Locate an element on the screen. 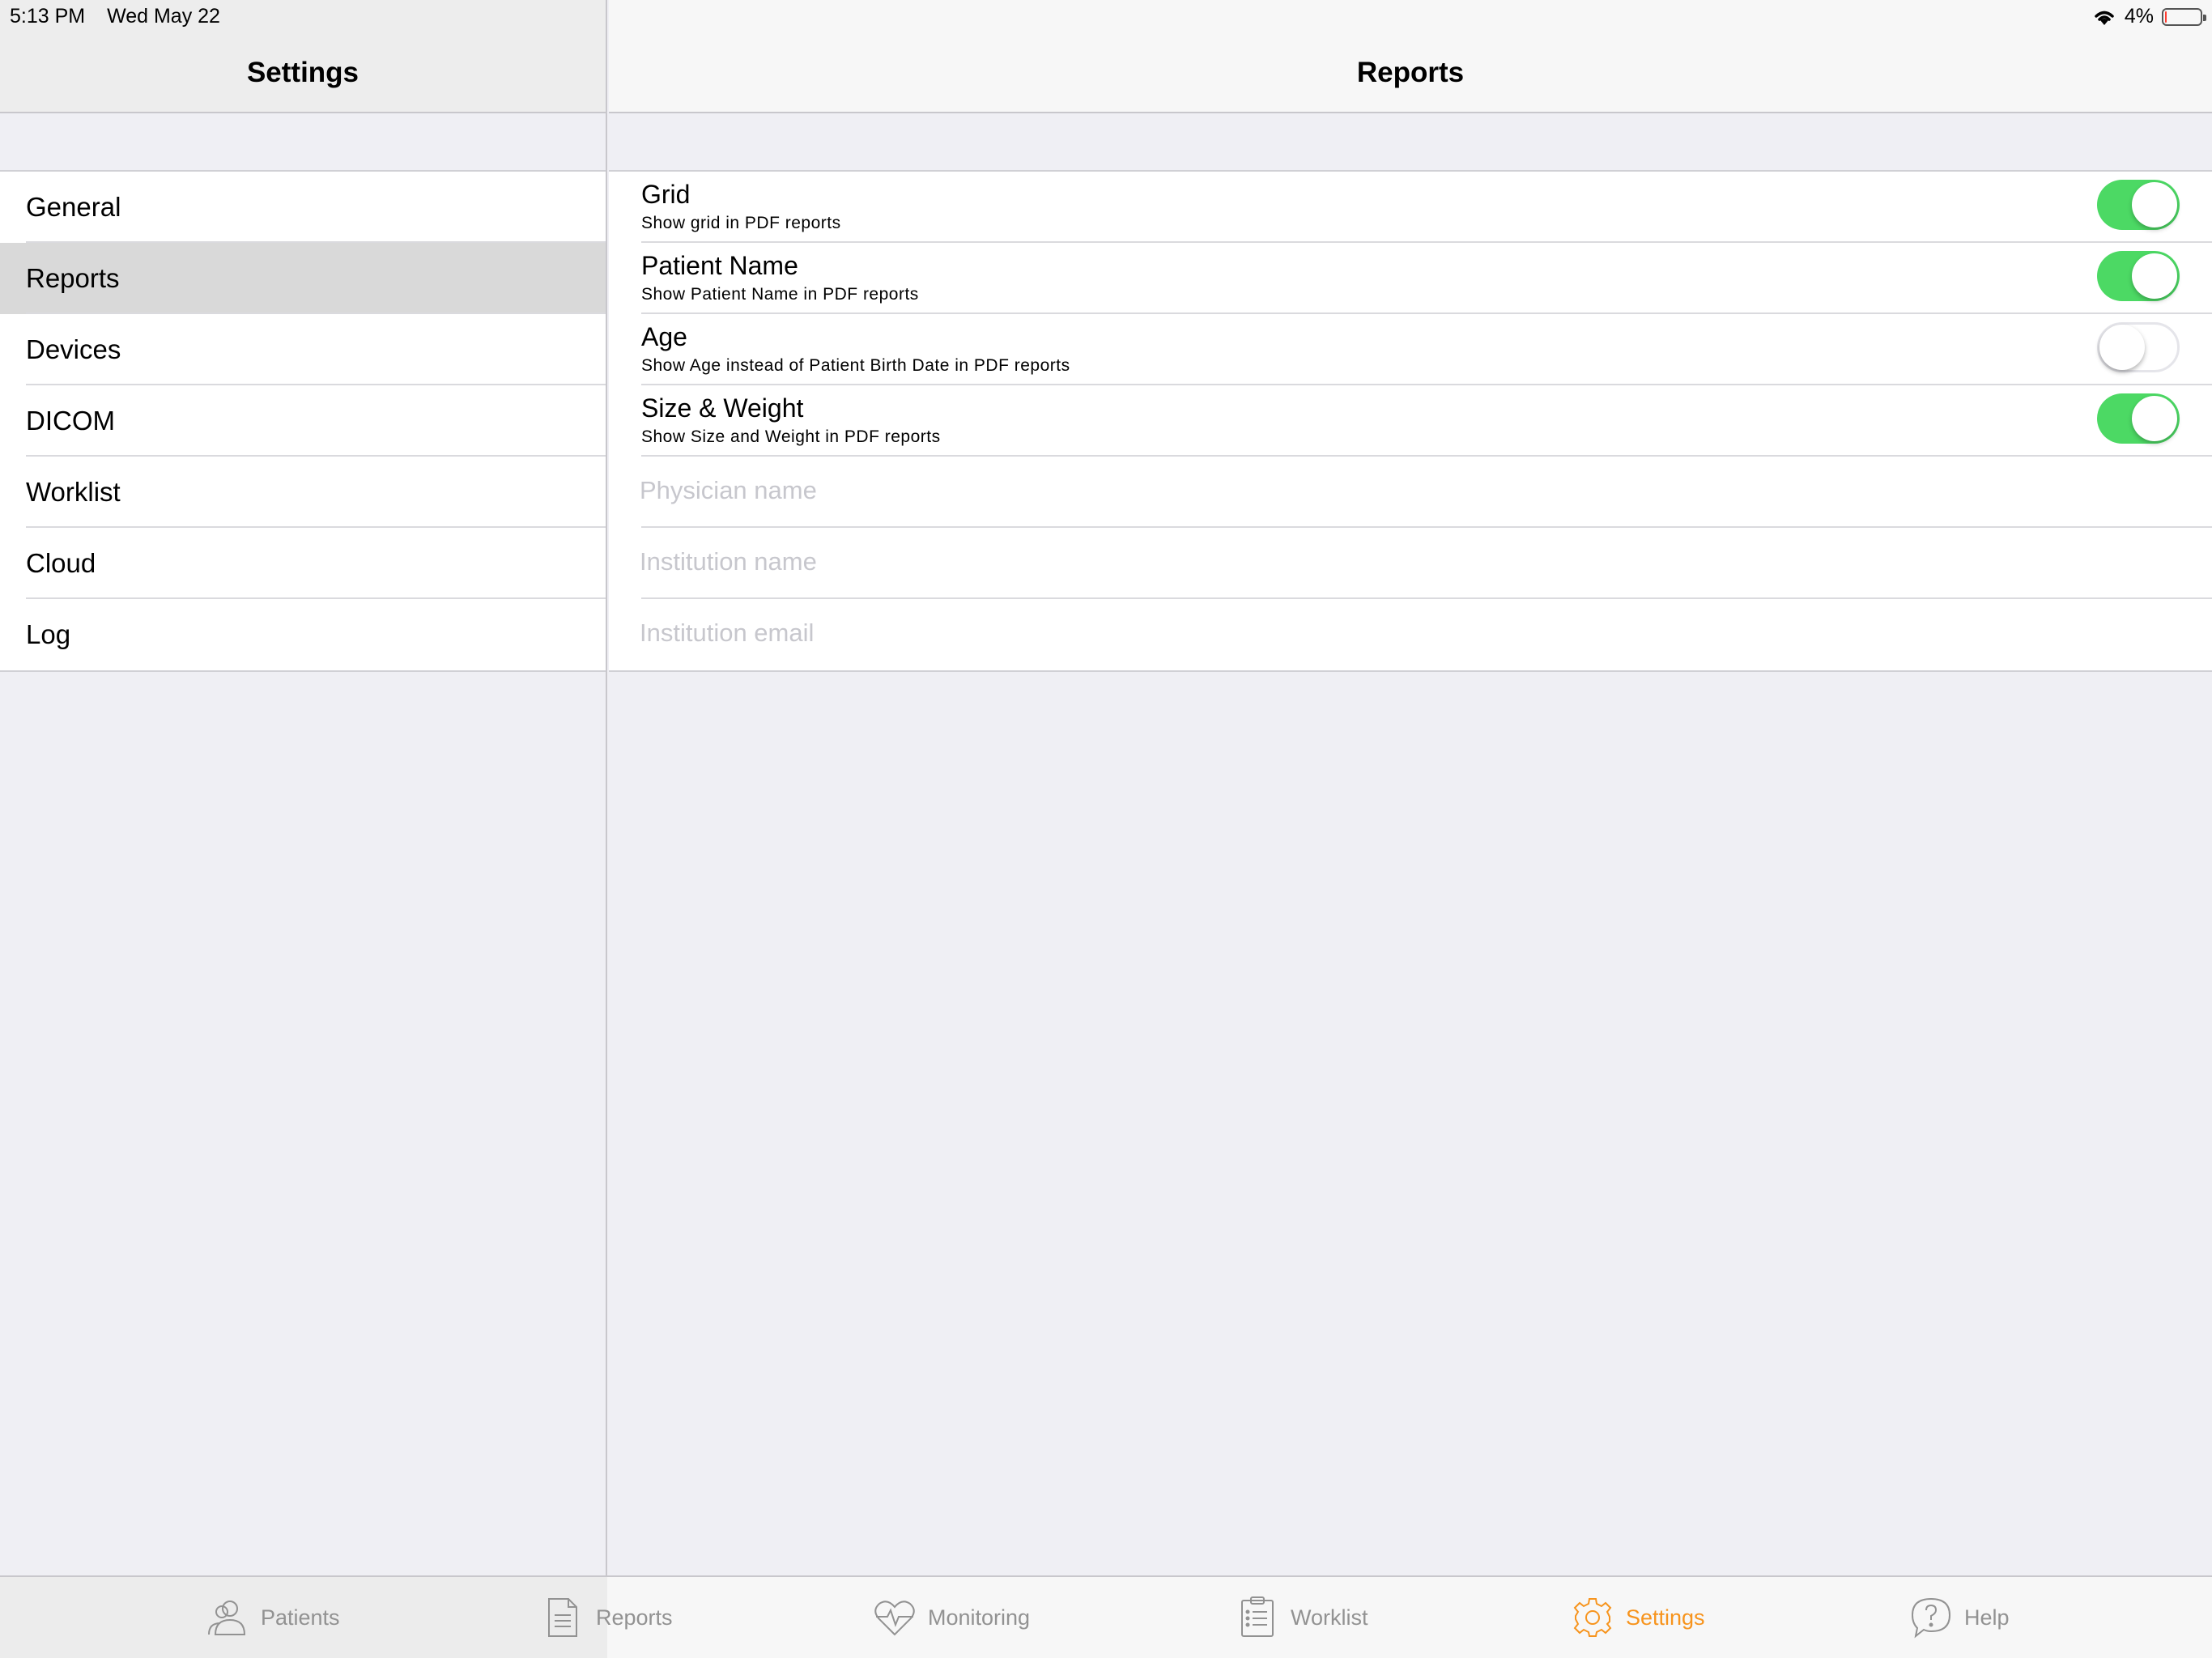  size-weight-subtitle: Show Size and Weight in PDF reports is located at coordinates (791, 436).